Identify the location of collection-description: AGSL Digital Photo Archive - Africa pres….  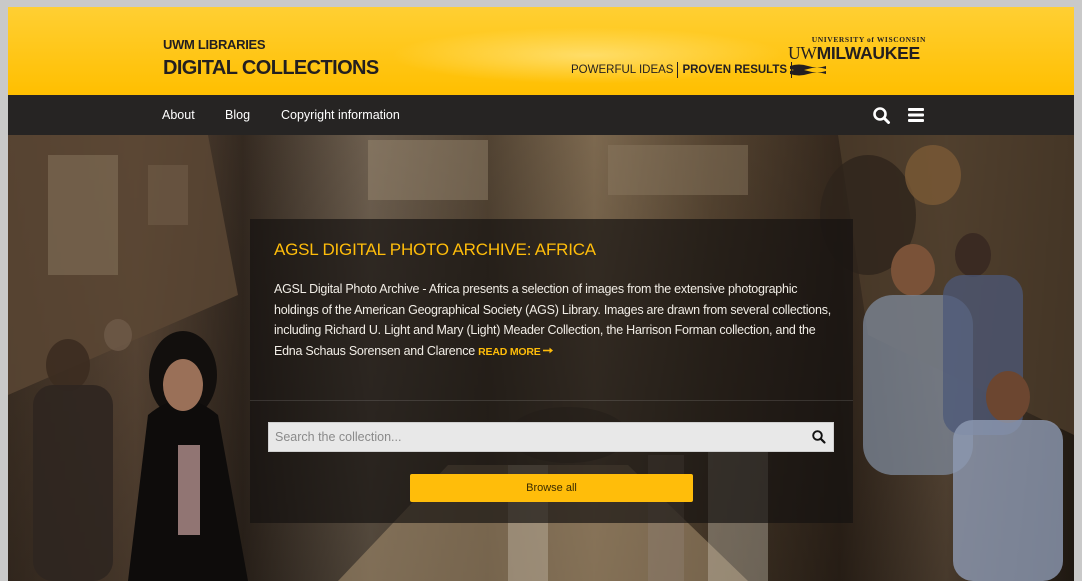
(554, 320).